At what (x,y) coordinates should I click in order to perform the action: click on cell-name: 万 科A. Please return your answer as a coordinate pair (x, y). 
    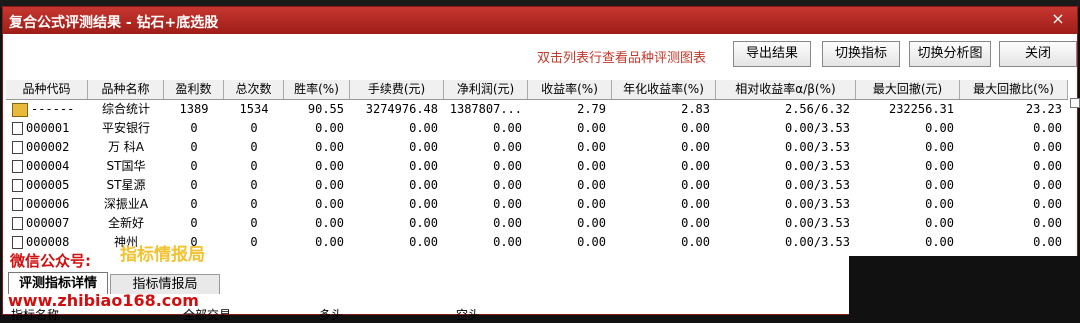
    Looking at the image, I should click on (126, 147).